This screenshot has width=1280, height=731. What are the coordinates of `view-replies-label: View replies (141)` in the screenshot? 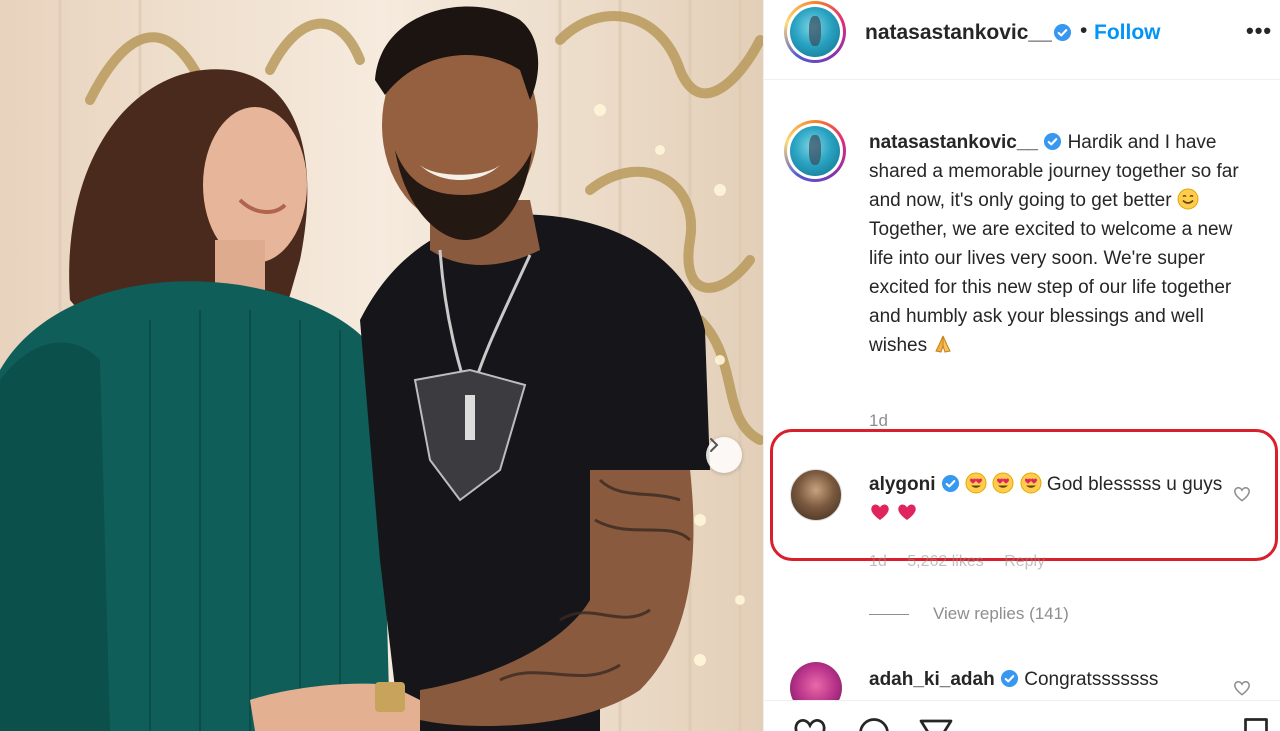 It's located at (1001, 613).